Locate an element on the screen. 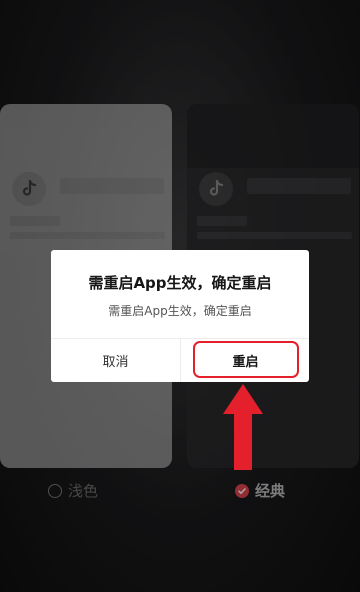 The height and width of the screenshot is (592, 360). dialog-message: 需重启App生效，确定重启 is located at coordinates (180, 311).